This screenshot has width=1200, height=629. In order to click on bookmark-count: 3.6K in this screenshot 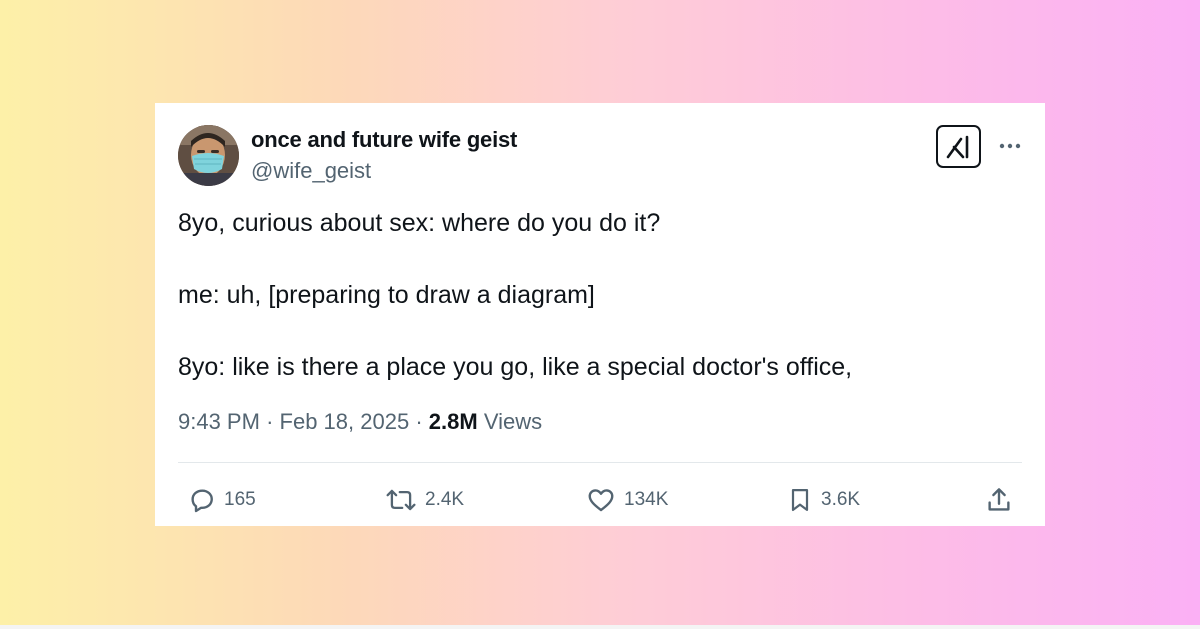, I will do `click(841, 499)`.